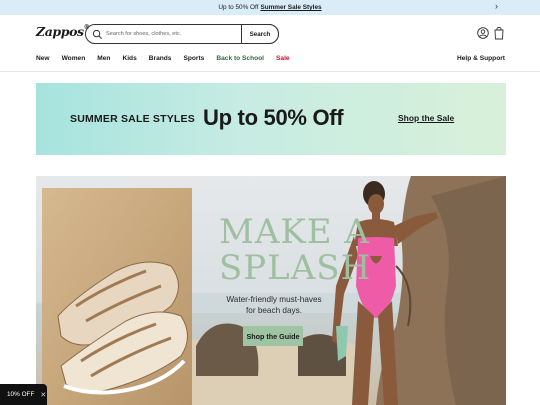  I want to click on nav-item-brands: Brands, so click(160, 58).